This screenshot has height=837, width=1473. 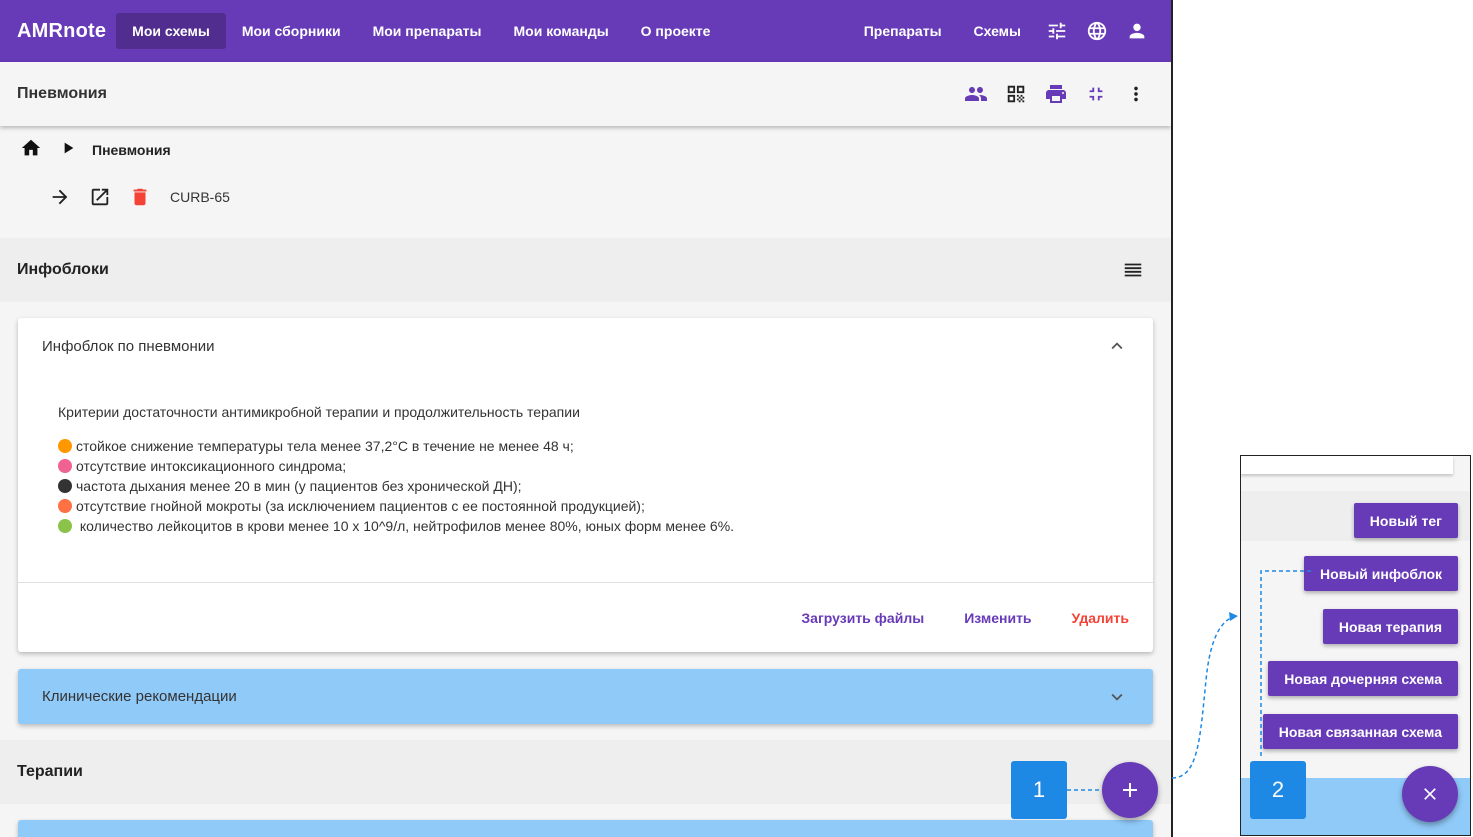 I want to click on print-icon, so click(x=1056, y=94).